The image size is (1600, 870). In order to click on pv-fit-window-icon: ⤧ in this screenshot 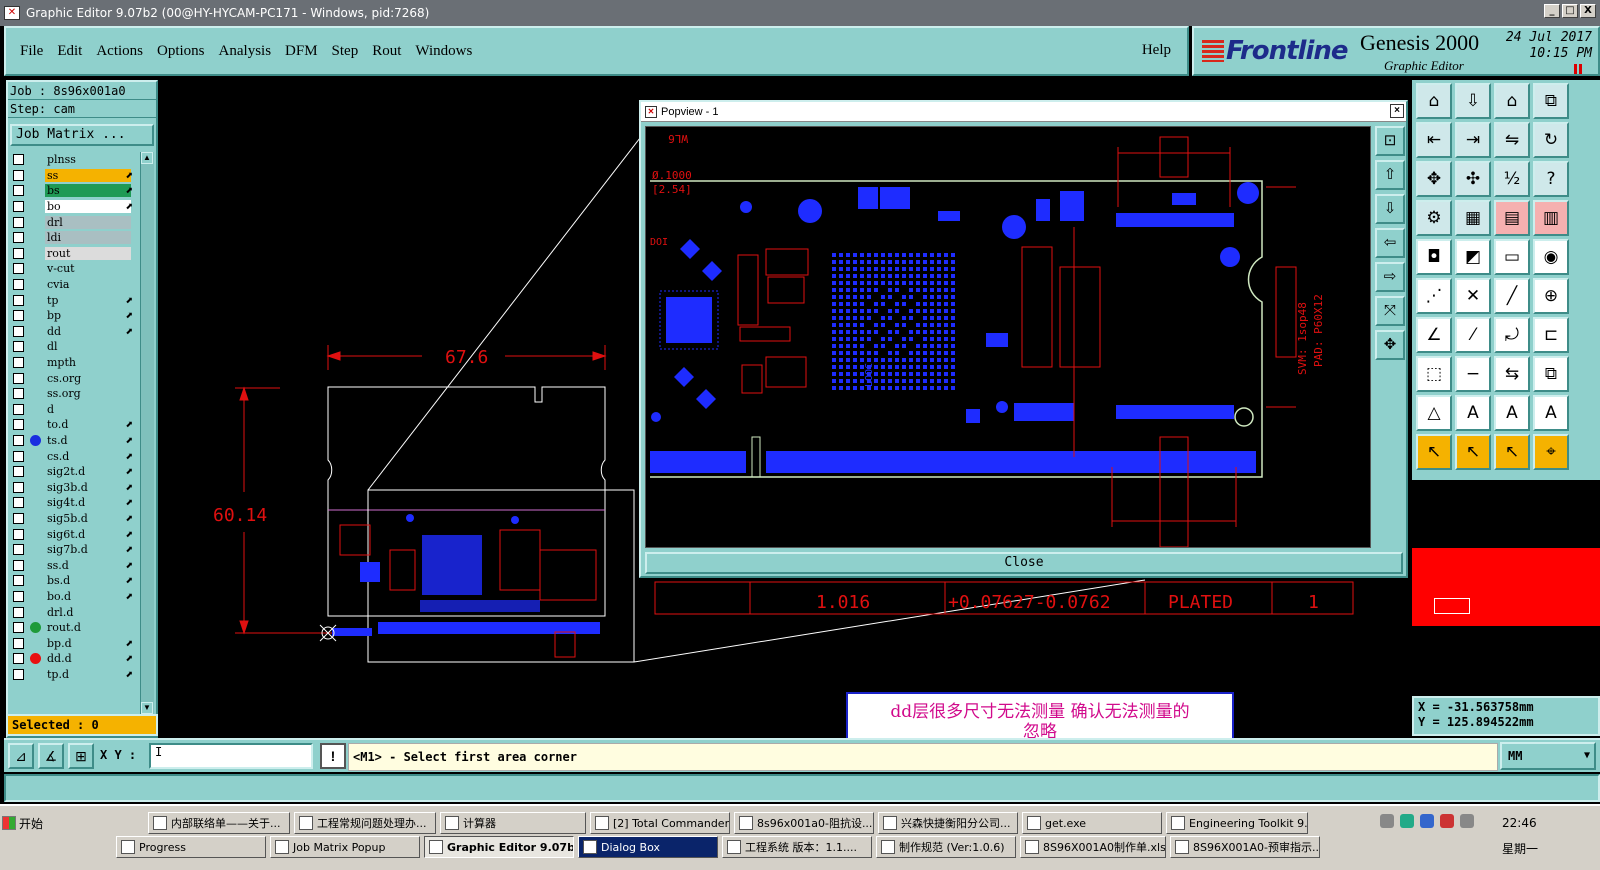, I will do `click(1390, 311)`.